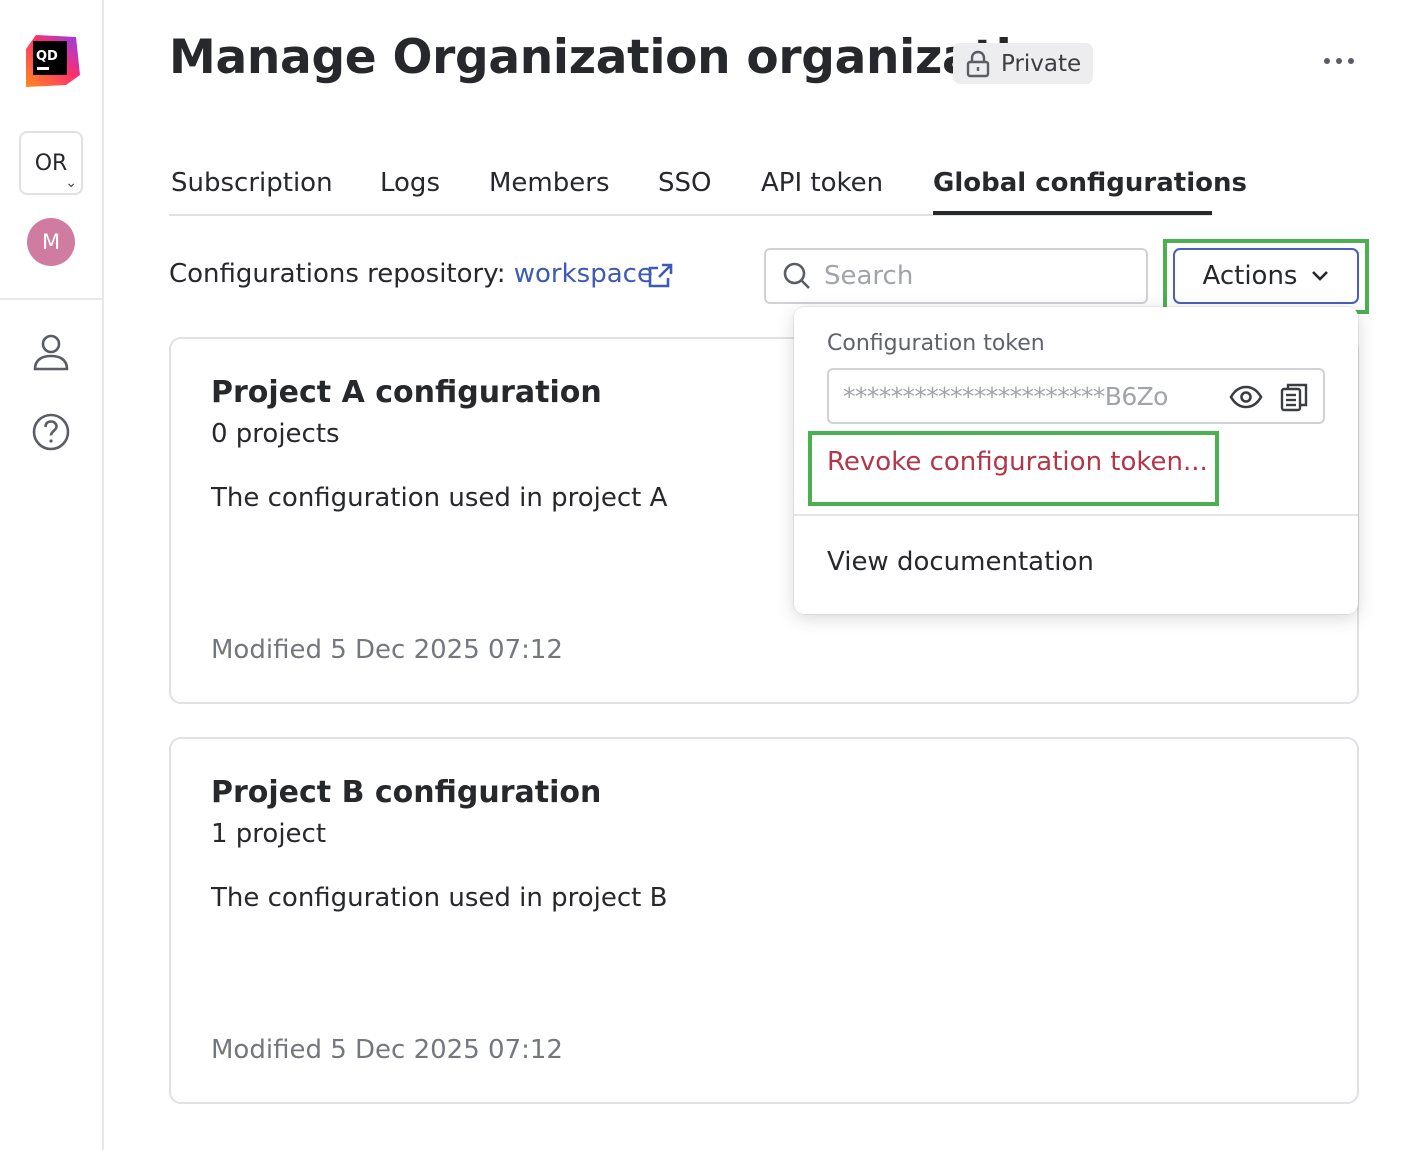 The width and height of the screenshot is (1412, 1150). What do you see at coordinates (51, 299) in the screenshot?
I see `rail-divider` at bounding box center [51, 299].